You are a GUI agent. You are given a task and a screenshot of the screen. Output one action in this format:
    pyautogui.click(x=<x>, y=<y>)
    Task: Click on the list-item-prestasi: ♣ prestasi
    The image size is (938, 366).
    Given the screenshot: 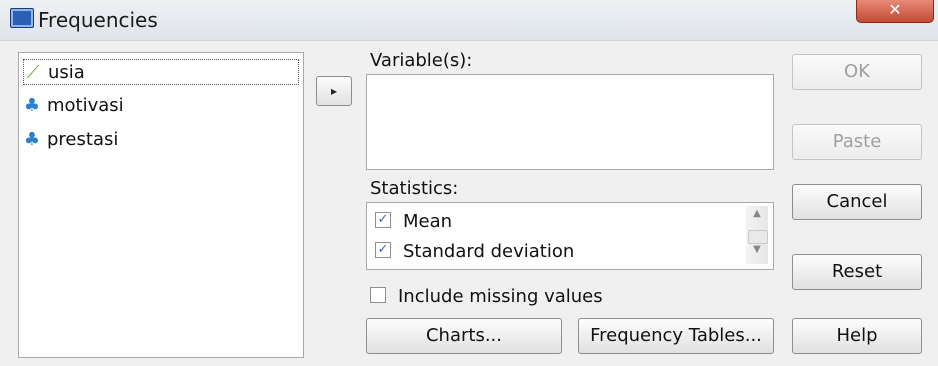 What is the action you would take?
    pyautogui.click(x=161, y=140)
    